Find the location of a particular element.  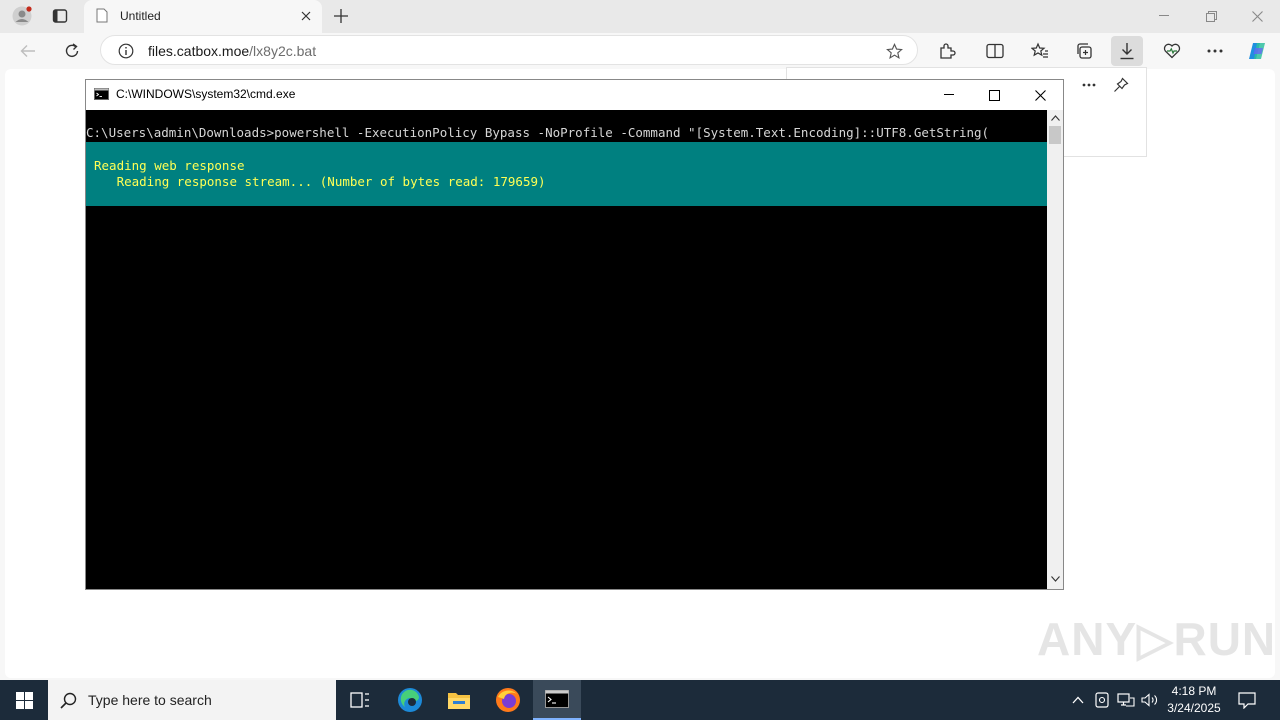

system-clock: 4:18 PM 3/24/2025 is located at coordinates (1194, 700).